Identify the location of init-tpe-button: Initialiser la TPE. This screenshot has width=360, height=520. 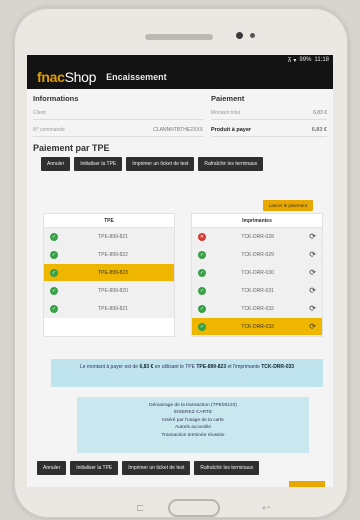
(98, 164).